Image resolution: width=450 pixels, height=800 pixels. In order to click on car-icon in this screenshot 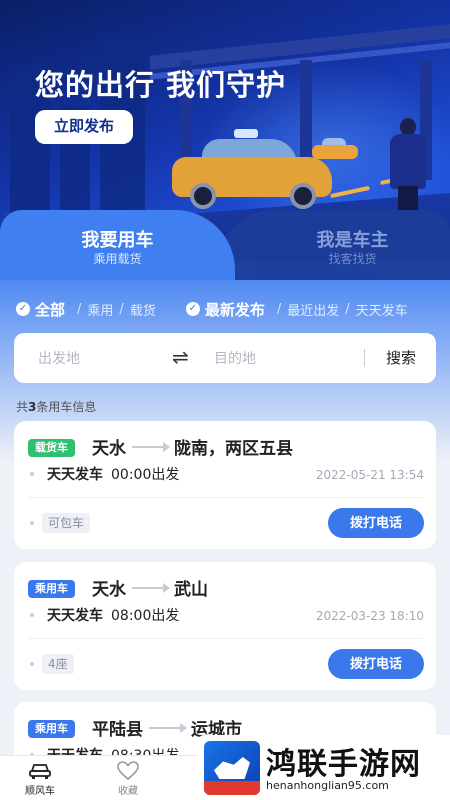, I will do `click(40, 771)`.